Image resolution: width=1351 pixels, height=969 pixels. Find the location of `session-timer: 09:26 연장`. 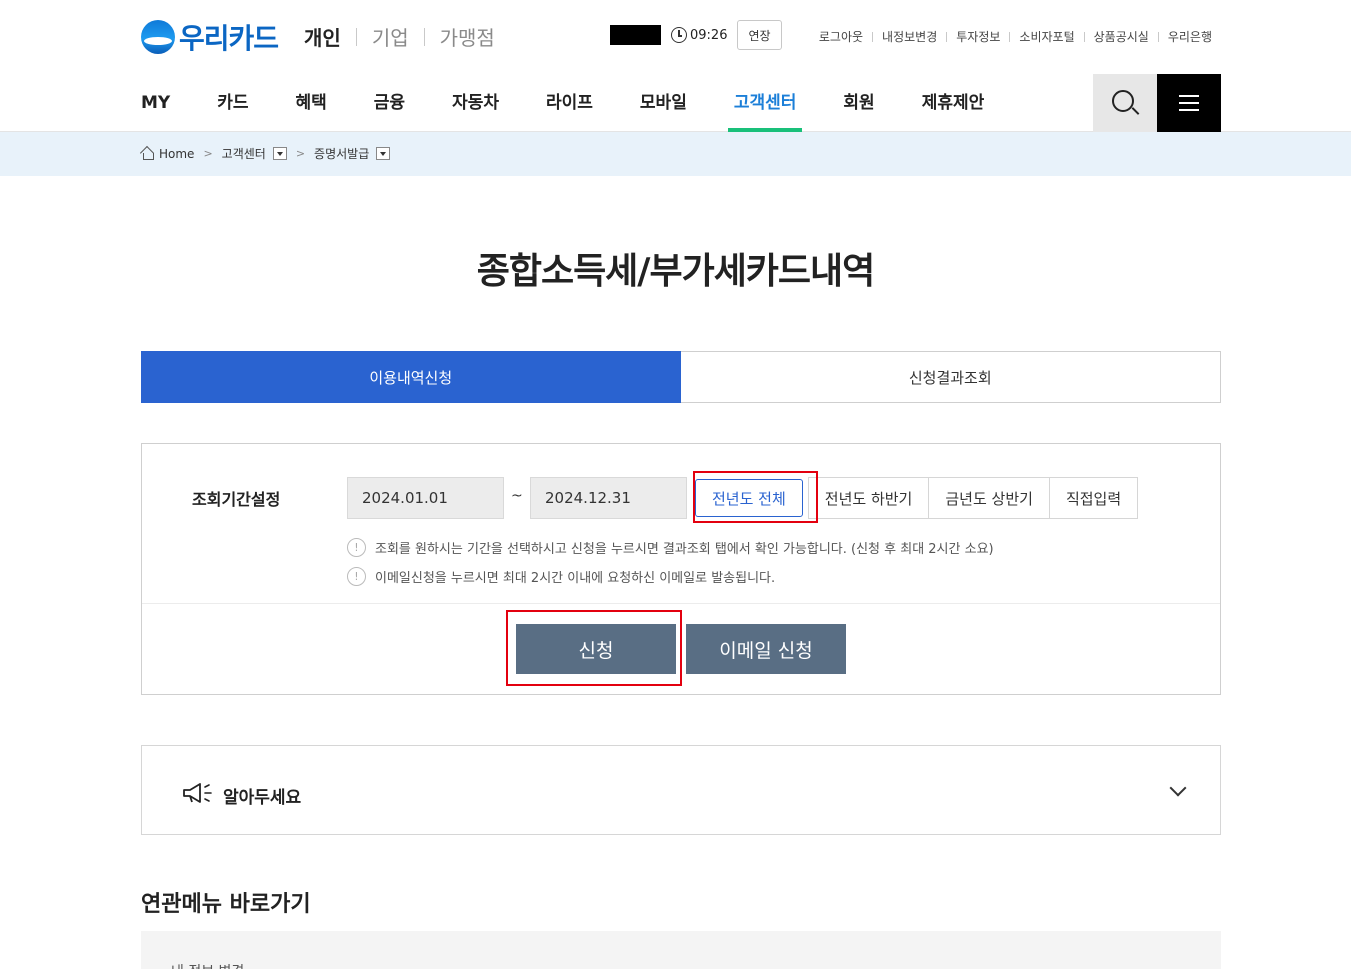

session-timer: 09:26 연장 is located at coordinates (696, 35).